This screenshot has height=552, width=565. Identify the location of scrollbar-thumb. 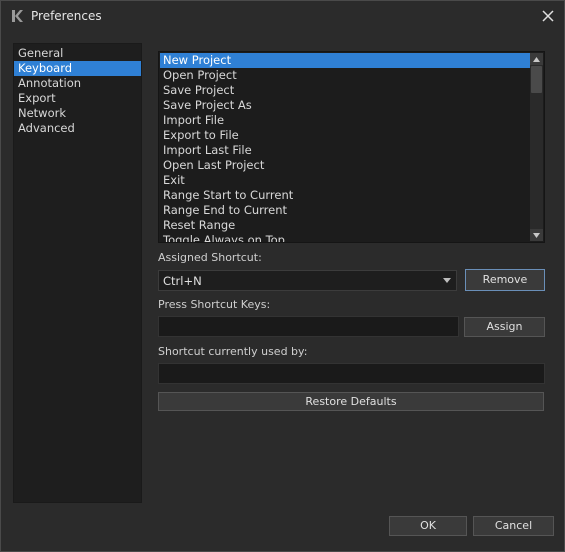
(536, 79).